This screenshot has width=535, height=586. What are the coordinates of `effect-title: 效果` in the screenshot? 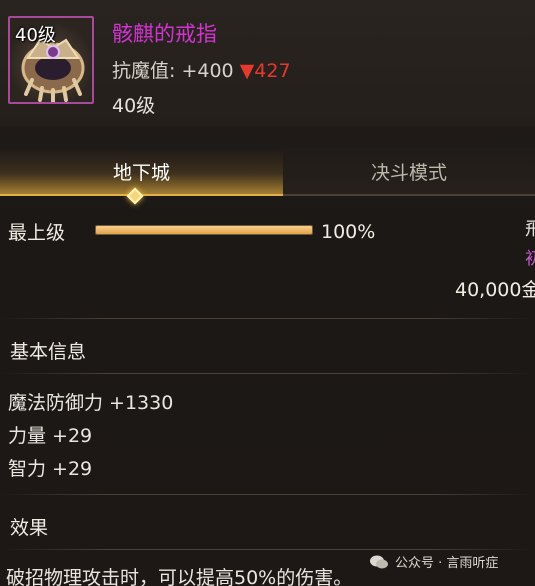 It's located at (29, 528).